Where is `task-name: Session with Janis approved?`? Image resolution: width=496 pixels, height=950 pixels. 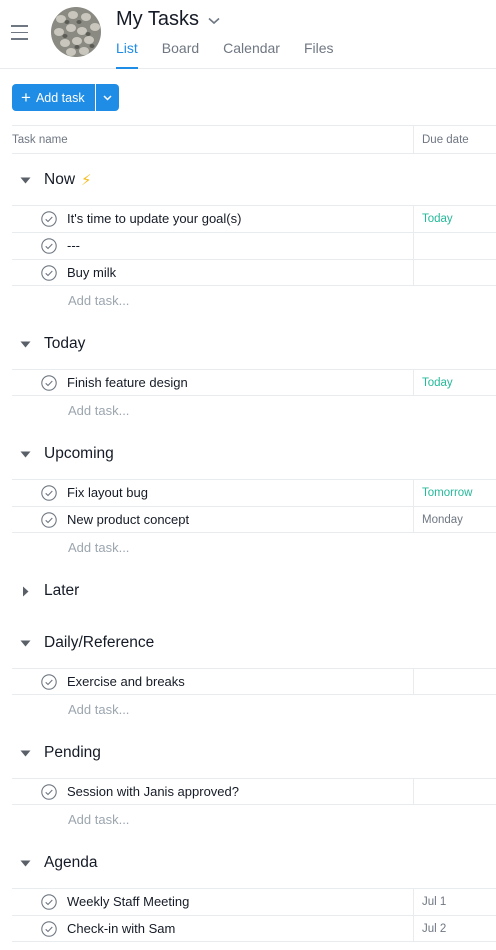
task-name: Session with Janis approved? is located at coordinates (153, 791).